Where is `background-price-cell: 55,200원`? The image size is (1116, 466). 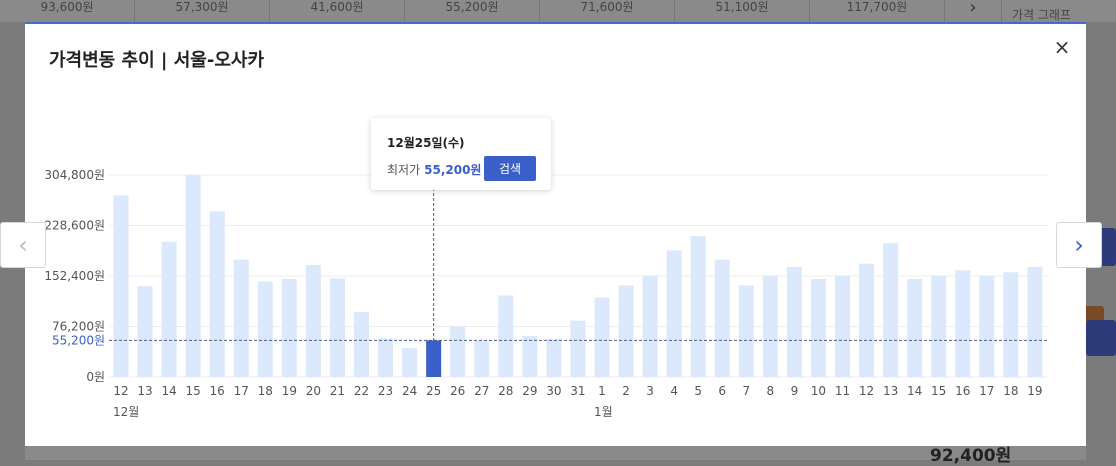 background-price-cell: 55,200원 is located at coordinates (472, 11).